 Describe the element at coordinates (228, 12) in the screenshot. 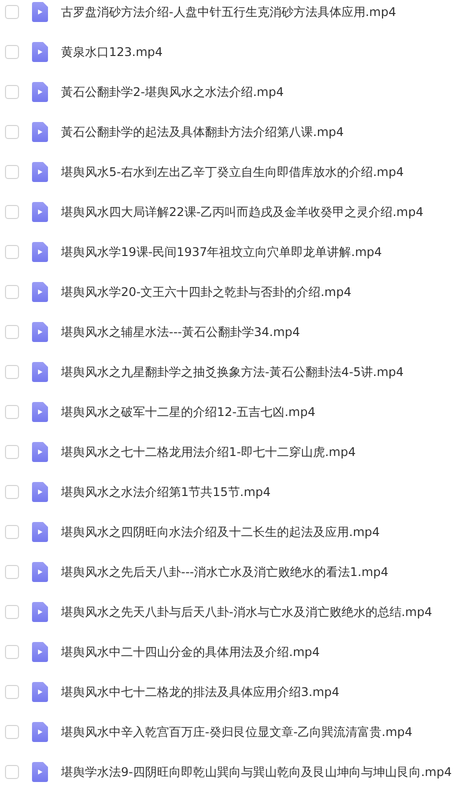

I see `file-name: 古罗盘消砂方法介绍-人盘中针五行生克消砂方法具体应用.mp4` at that location.